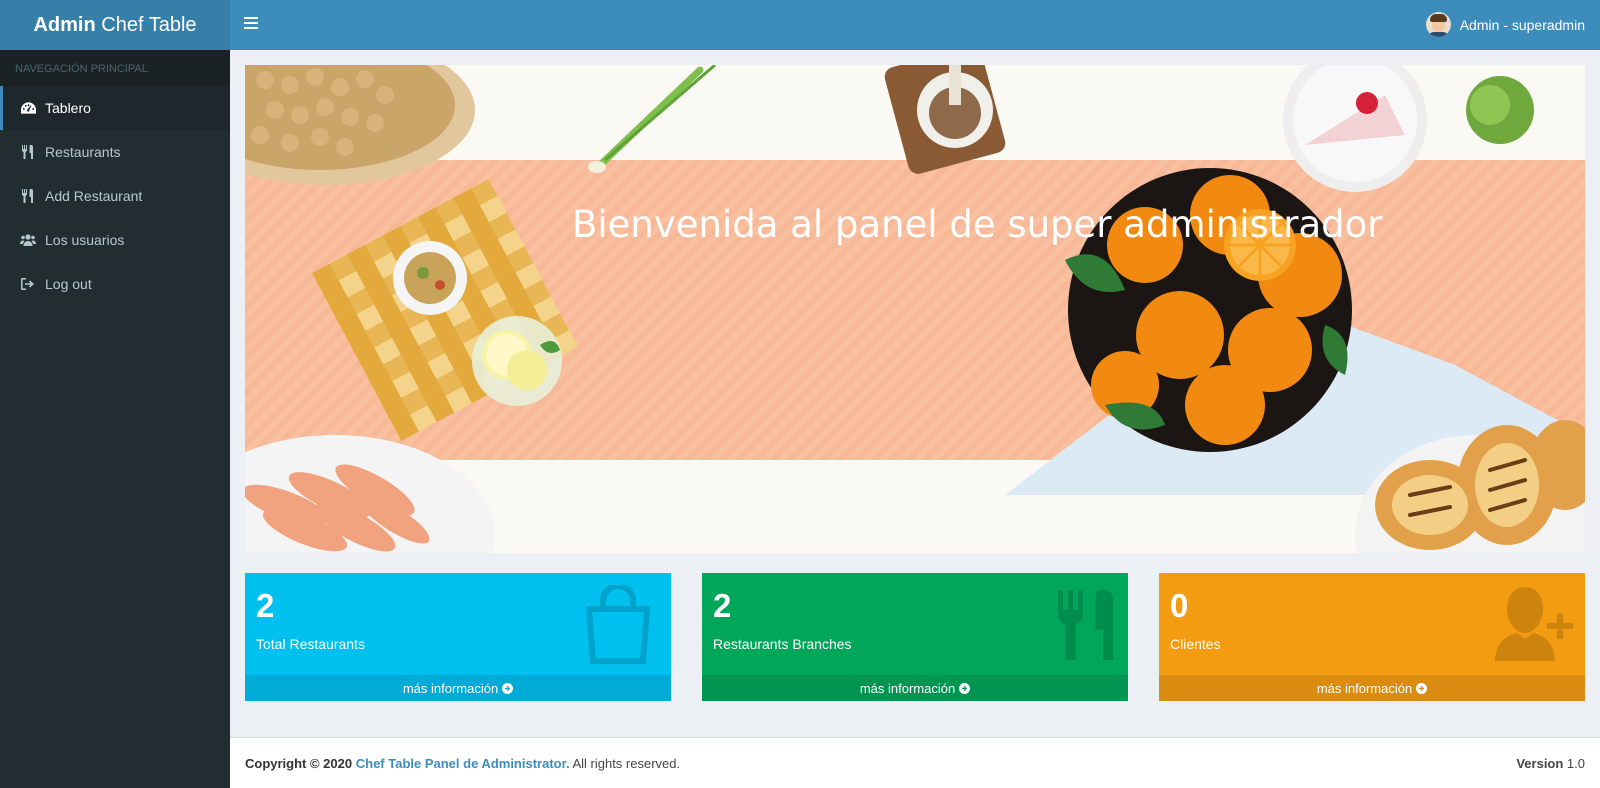 This screenshot has width=1600, height=788. What do you see at coordinates (68, 284) in the screenshot?
I see `sidebar-item-label: Log out` at bounding box center [68, 284].